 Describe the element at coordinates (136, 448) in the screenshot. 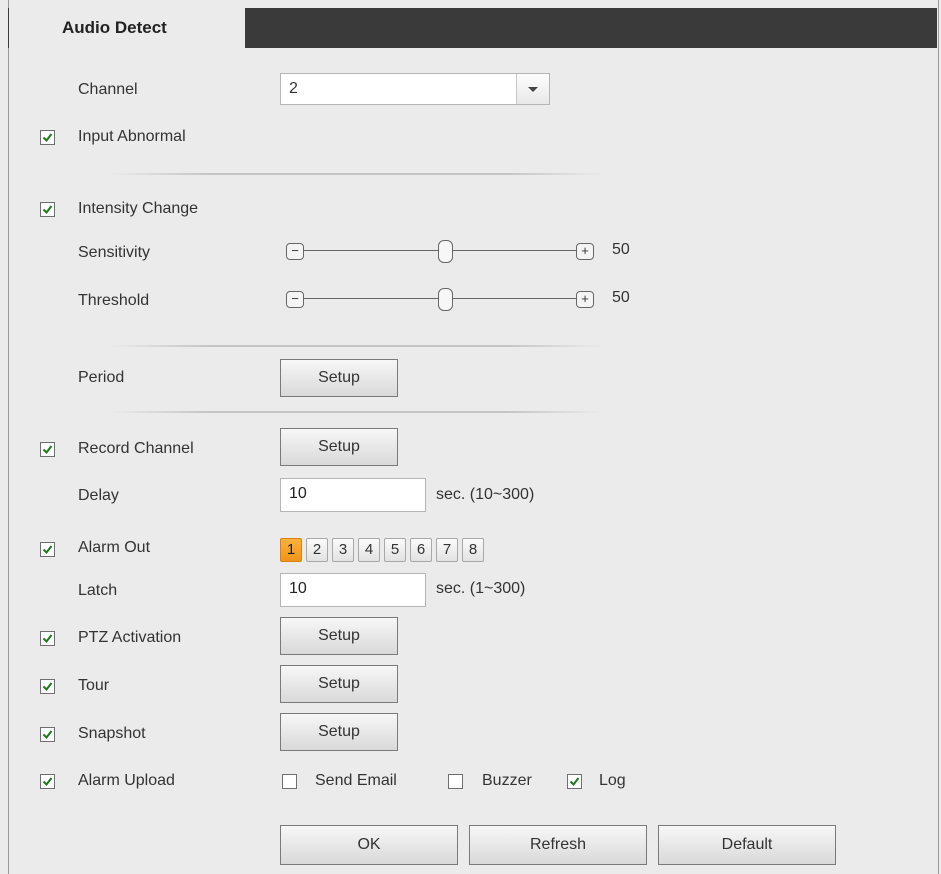

I see `record-channel-label: Record Channel` at that location.